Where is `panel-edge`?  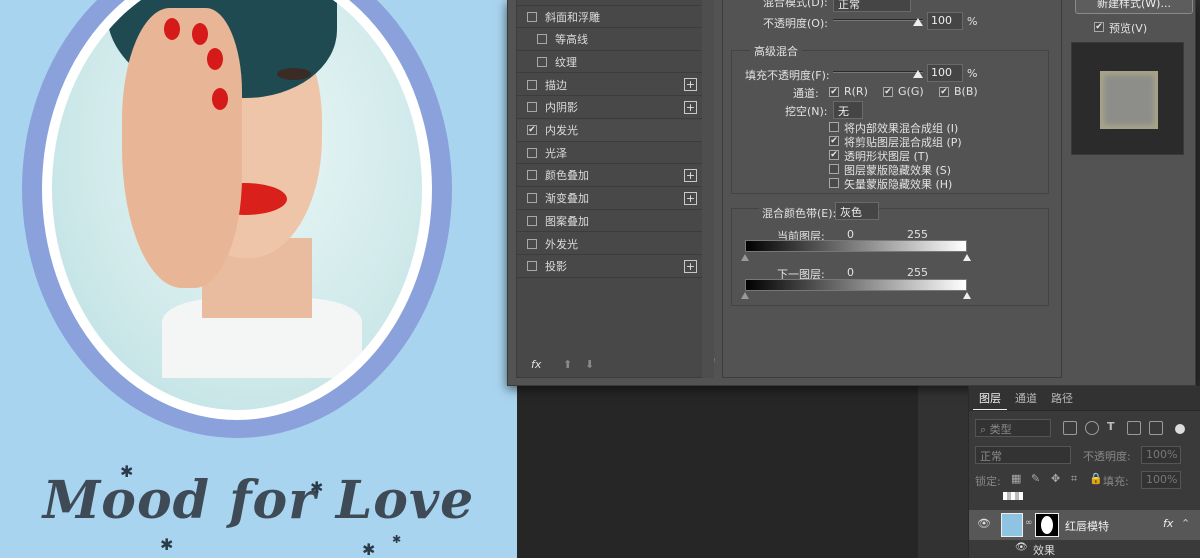
panel-edge is located at coordinates (1198, 193).